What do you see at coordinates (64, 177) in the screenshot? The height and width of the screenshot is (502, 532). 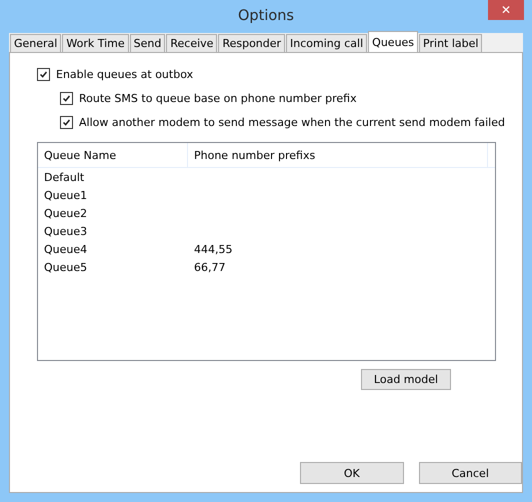 I see `table-cell-text: Default` at bounding box center [64, 177].